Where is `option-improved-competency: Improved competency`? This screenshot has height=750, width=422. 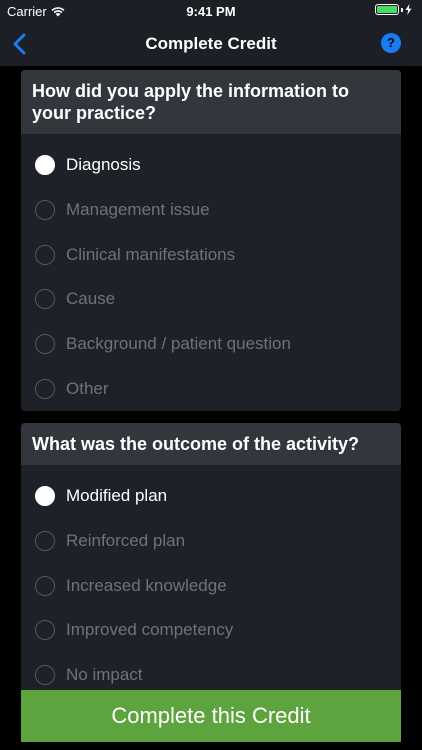
option-improved-competency: Improved competency is located at coordinates (211, 630).